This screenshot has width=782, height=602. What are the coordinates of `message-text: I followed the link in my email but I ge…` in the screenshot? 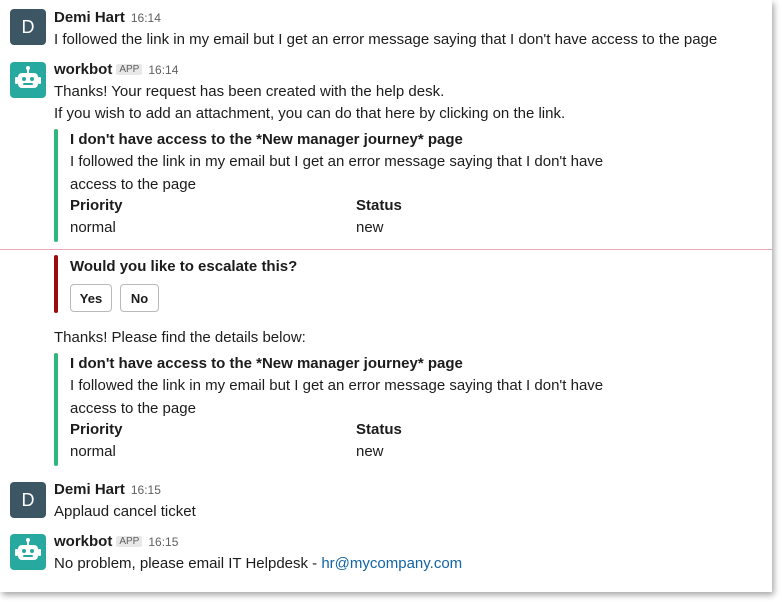 It's located at (386, 39).